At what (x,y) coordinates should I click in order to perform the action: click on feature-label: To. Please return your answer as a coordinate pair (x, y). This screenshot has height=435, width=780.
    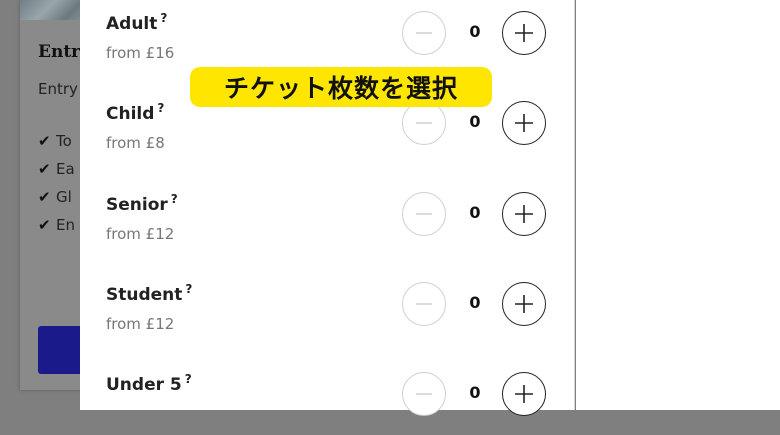
    Looking at the image, I should click on (64, 141).